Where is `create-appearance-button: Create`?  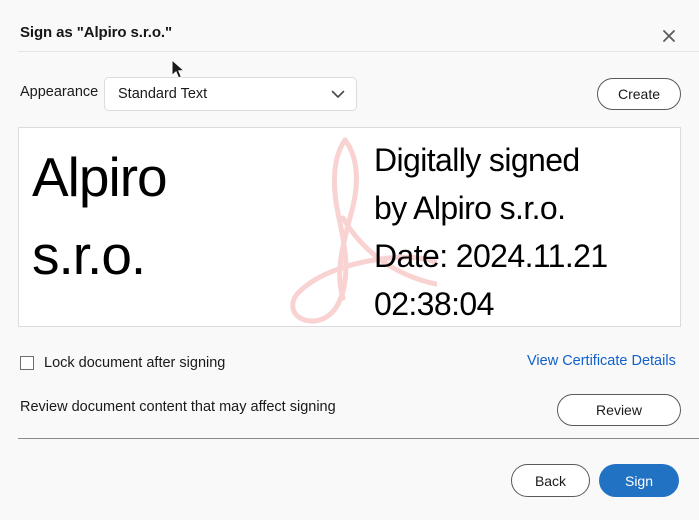 create-appearance-button: Create is located at coordinates (639, 94).